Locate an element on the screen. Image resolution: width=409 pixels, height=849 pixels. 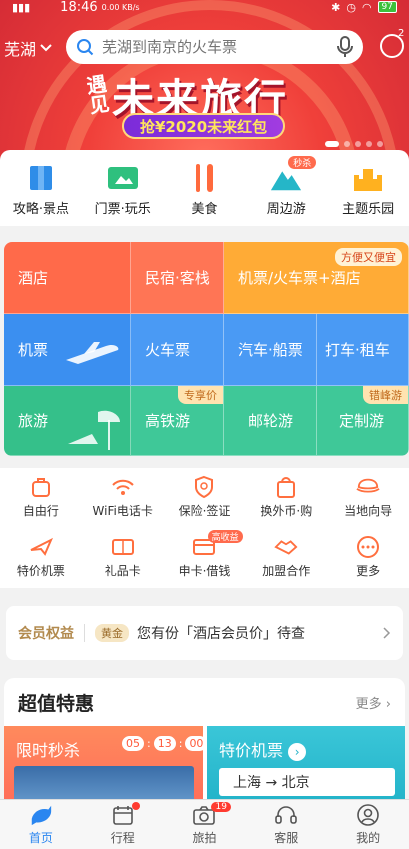
flight-hotel-tag: 方便又便宜 is located at coordinates (368, 257).